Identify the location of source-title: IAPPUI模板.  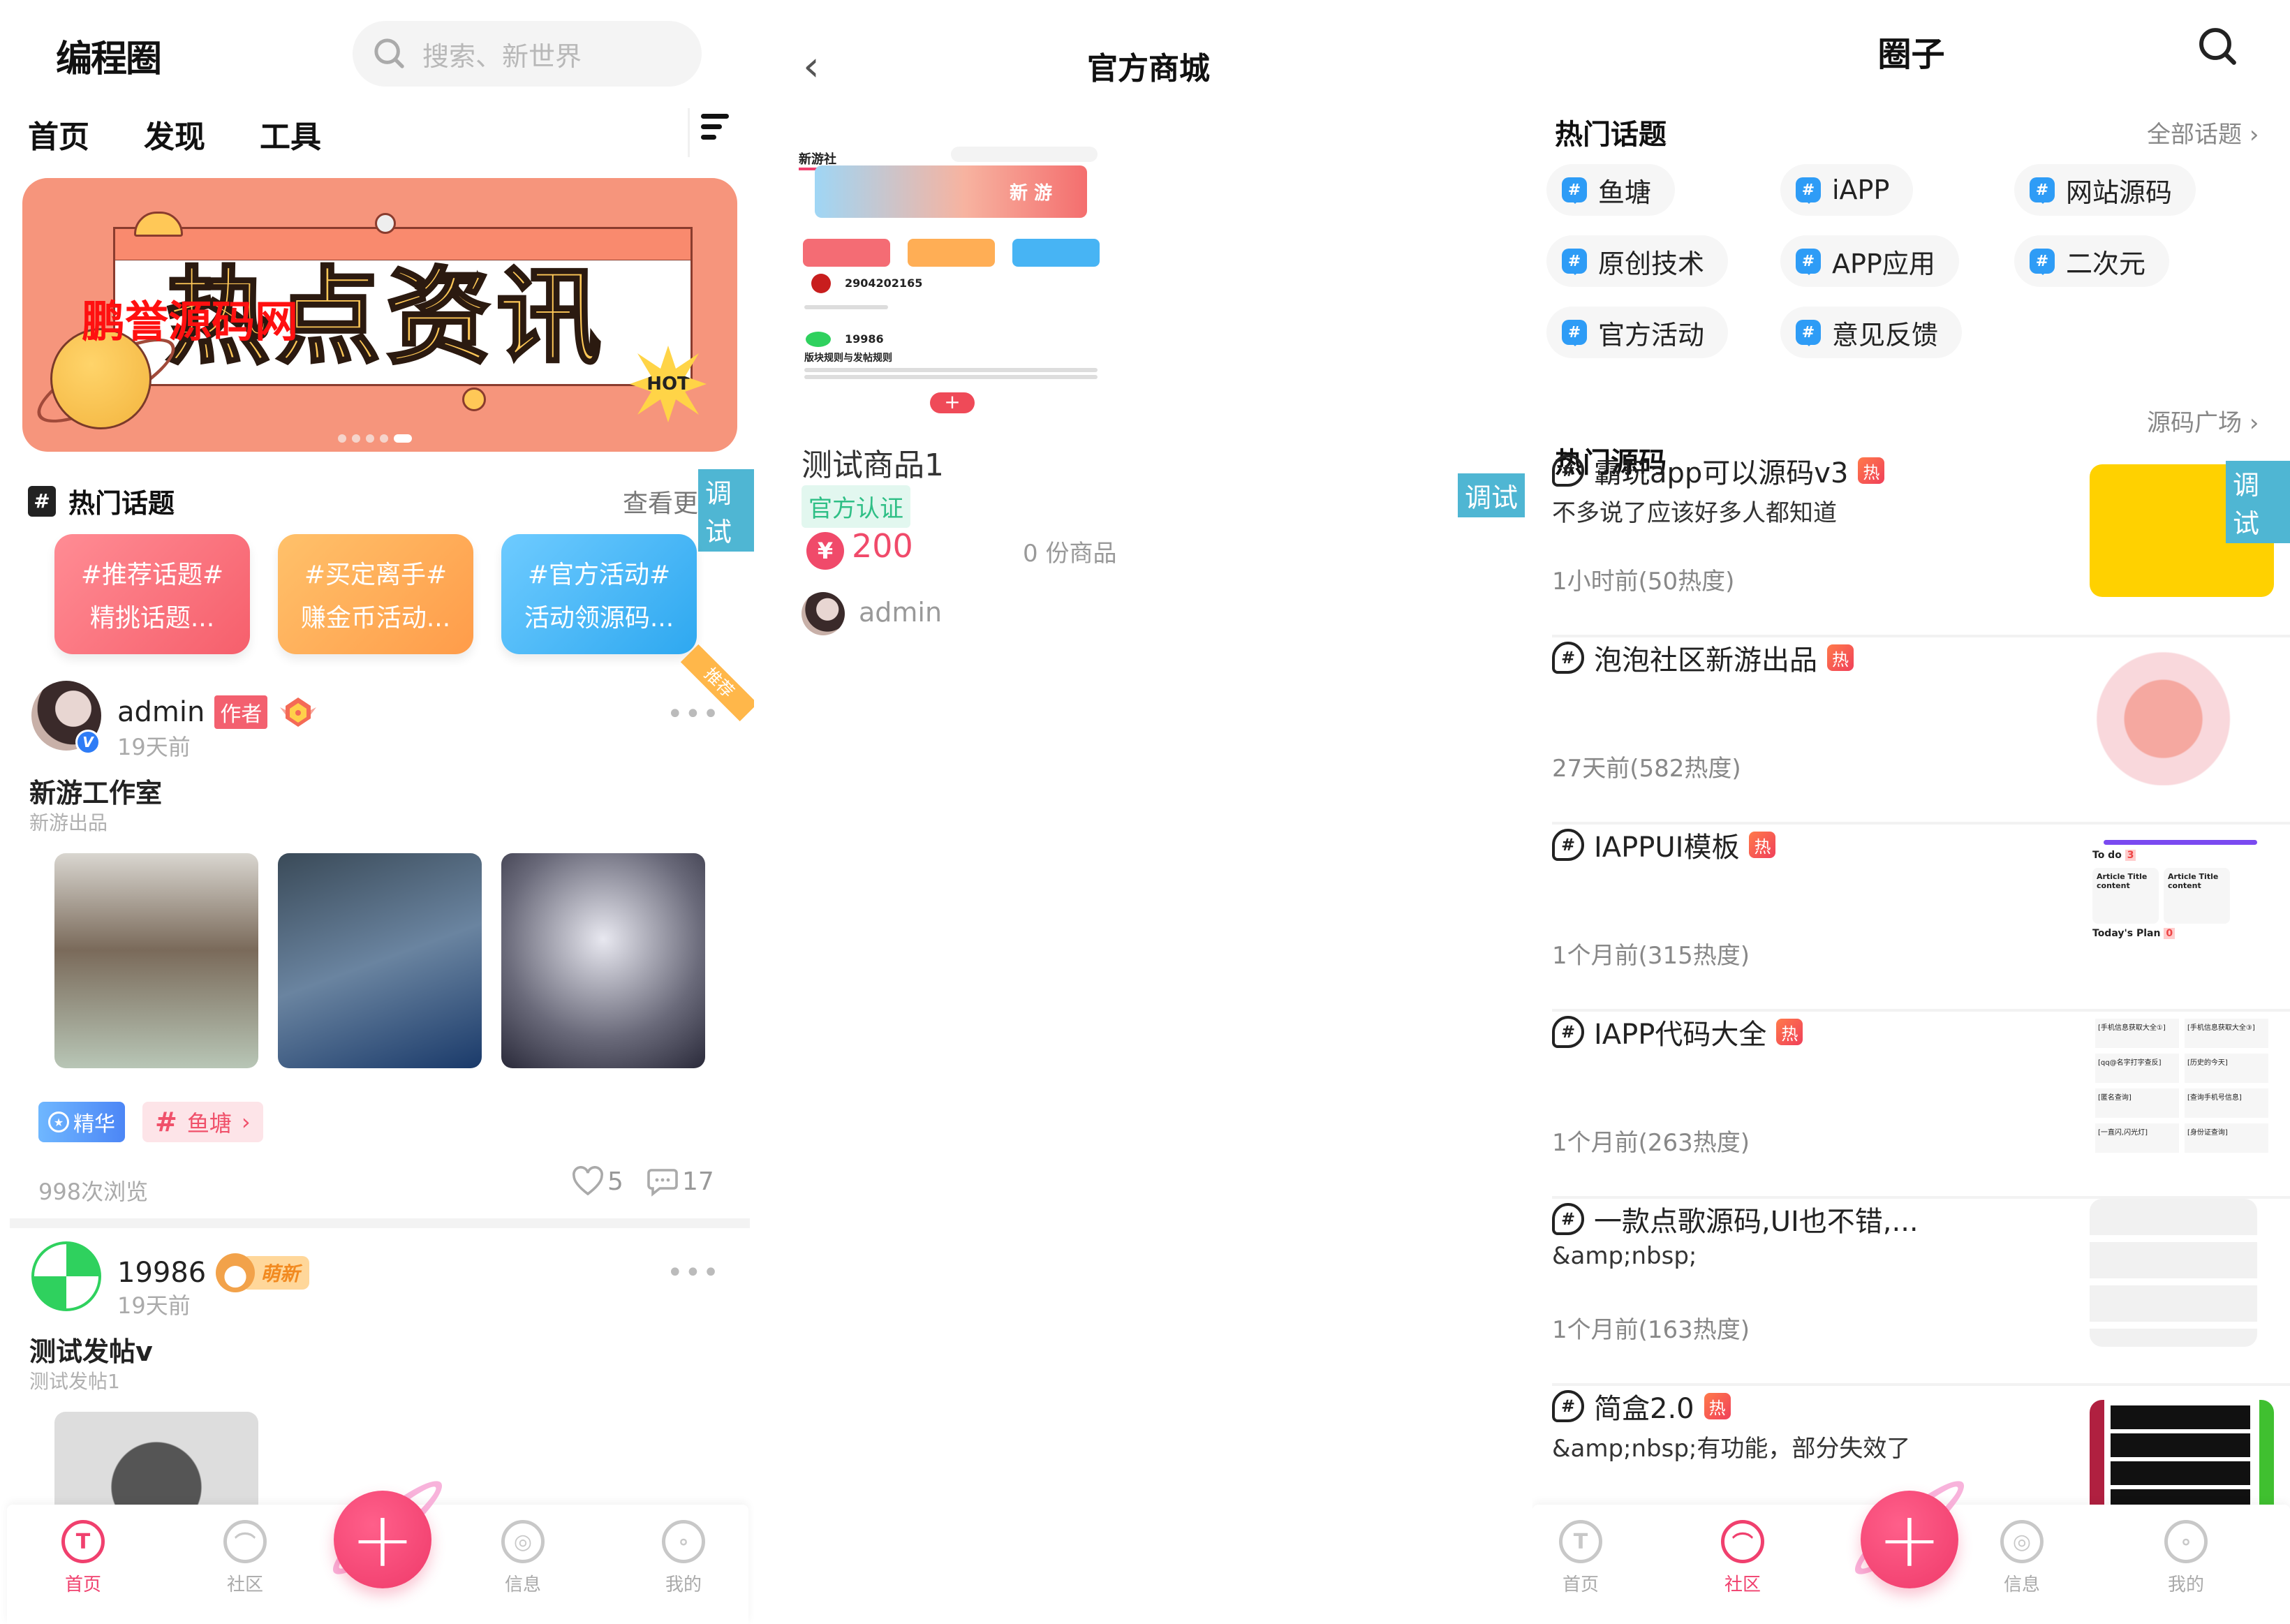
(1667, 848).